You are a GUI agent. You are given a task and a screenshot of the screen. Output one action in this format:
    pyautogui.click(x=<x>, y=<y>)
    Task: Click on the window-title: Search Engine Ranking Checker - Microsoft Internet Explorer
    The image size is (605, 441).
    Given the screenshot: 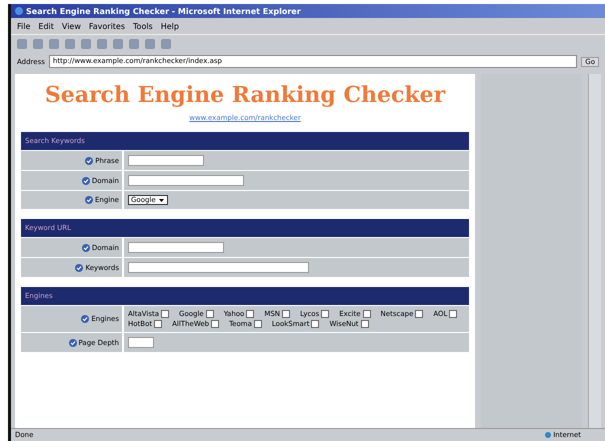 What is the action you would take?
    pyautogui.click(x=308, y=11)
    